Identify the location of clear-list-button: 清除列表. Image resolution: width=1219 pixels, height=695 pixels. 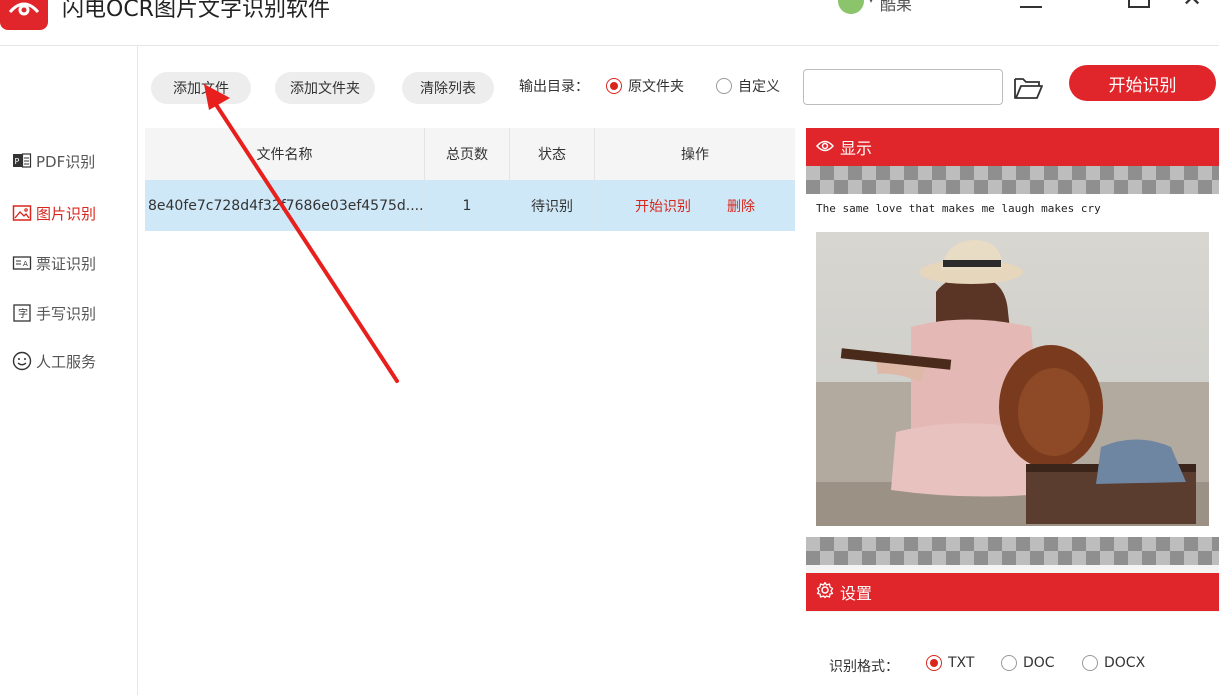
(448, 88).